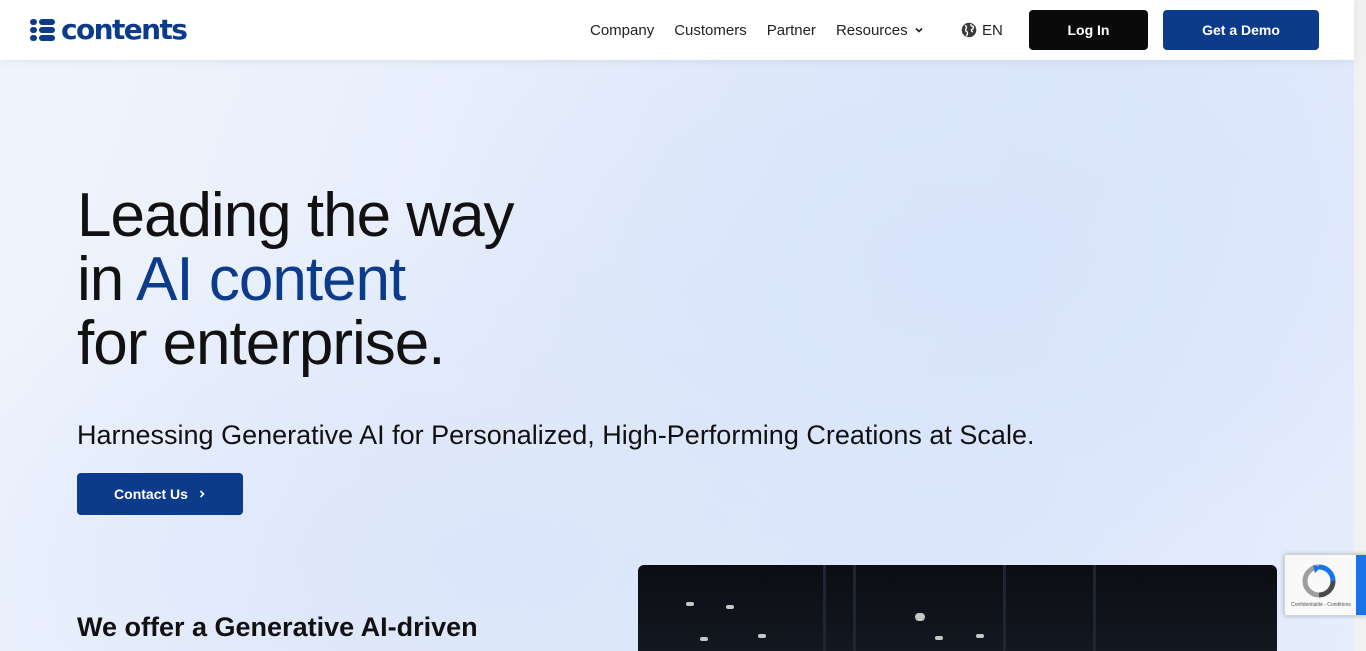 Image resolution: width=1366 pixels, height=651 pixels. Describe the element at coordinates (622, 30) in the screenshot. I see `nav-company: Company` at that location.